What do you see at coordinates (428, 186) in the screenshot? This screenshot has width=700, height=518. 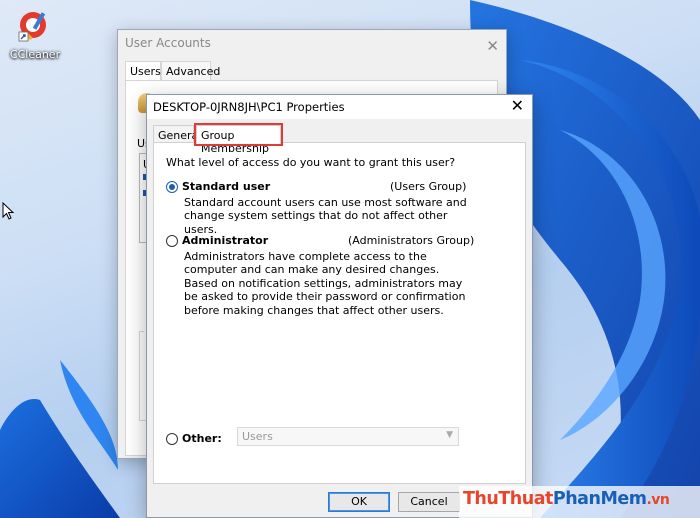 I see `users-group-label: (Users Group)` at bounding box center [428, 186].